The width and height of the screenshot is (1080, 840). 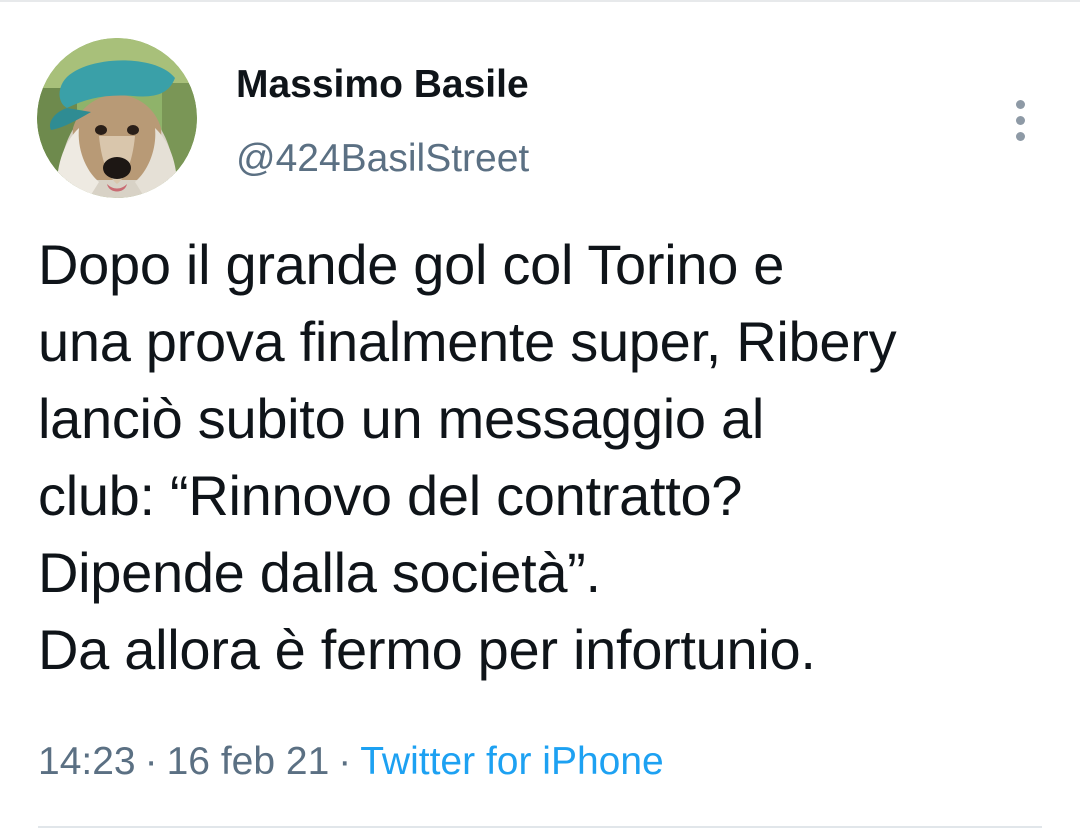 I want to click on tweet-line: una prova finalmente super, Ribery, so click(x=467, y=341).